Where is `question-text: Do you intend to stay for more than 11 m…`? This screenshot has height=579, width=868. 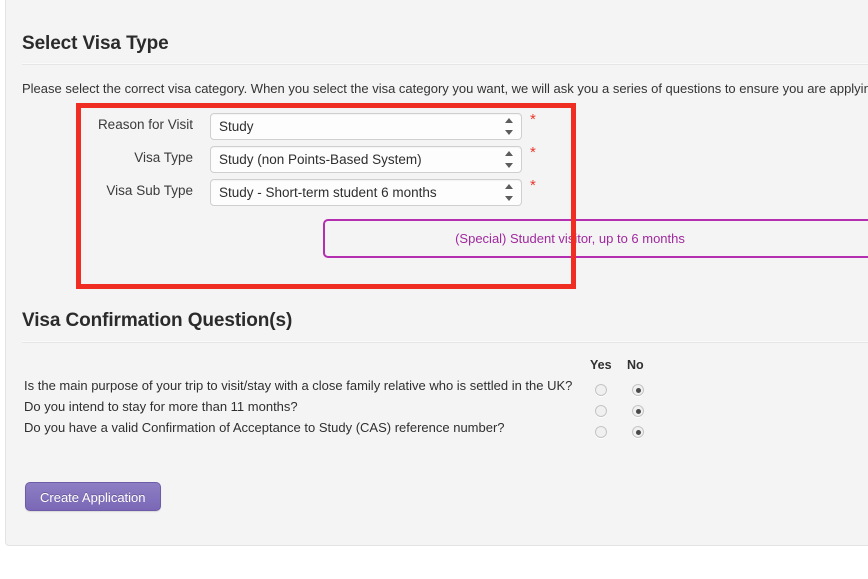 question-text: Do you intend to stay for more than 11 m… is located at coordinates (161, 406).